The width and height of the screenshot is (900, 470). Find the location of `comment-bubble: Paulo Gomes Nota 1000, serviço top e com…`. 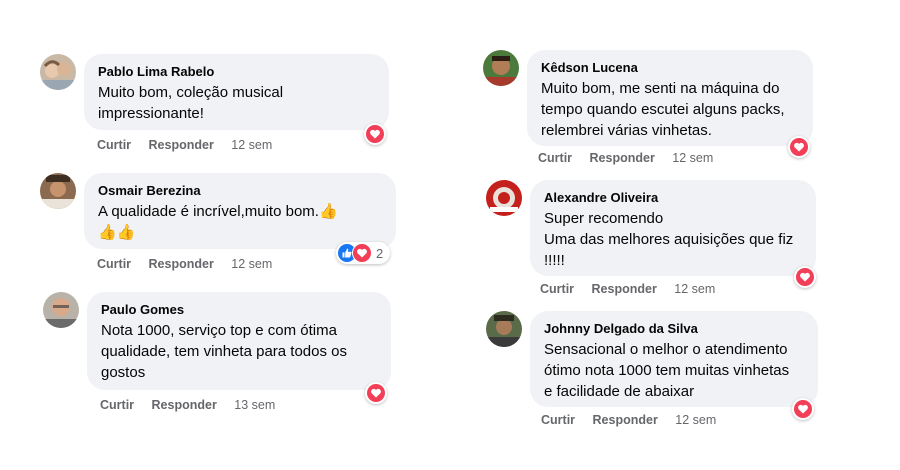

comment-bubble: Paulo Gomes Nota 1000, serviço top e com… is located at coordinates (239, 341).